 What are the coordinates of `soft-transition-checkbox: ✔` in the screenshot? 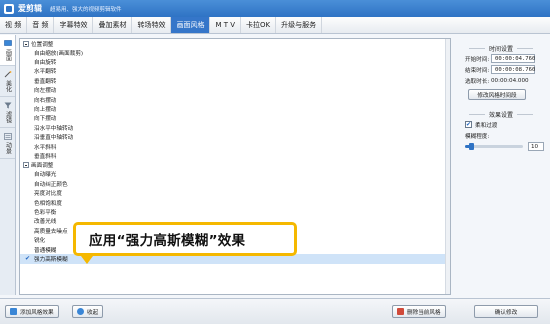 It's located at (468, 124).